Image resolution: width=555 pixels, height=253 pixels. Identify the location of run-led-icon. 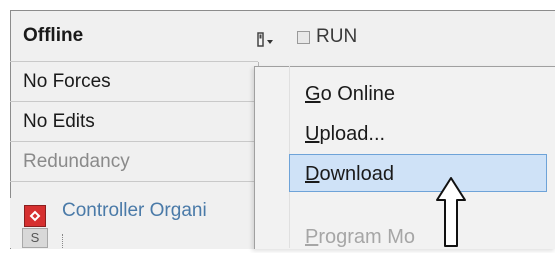
(303, 37).